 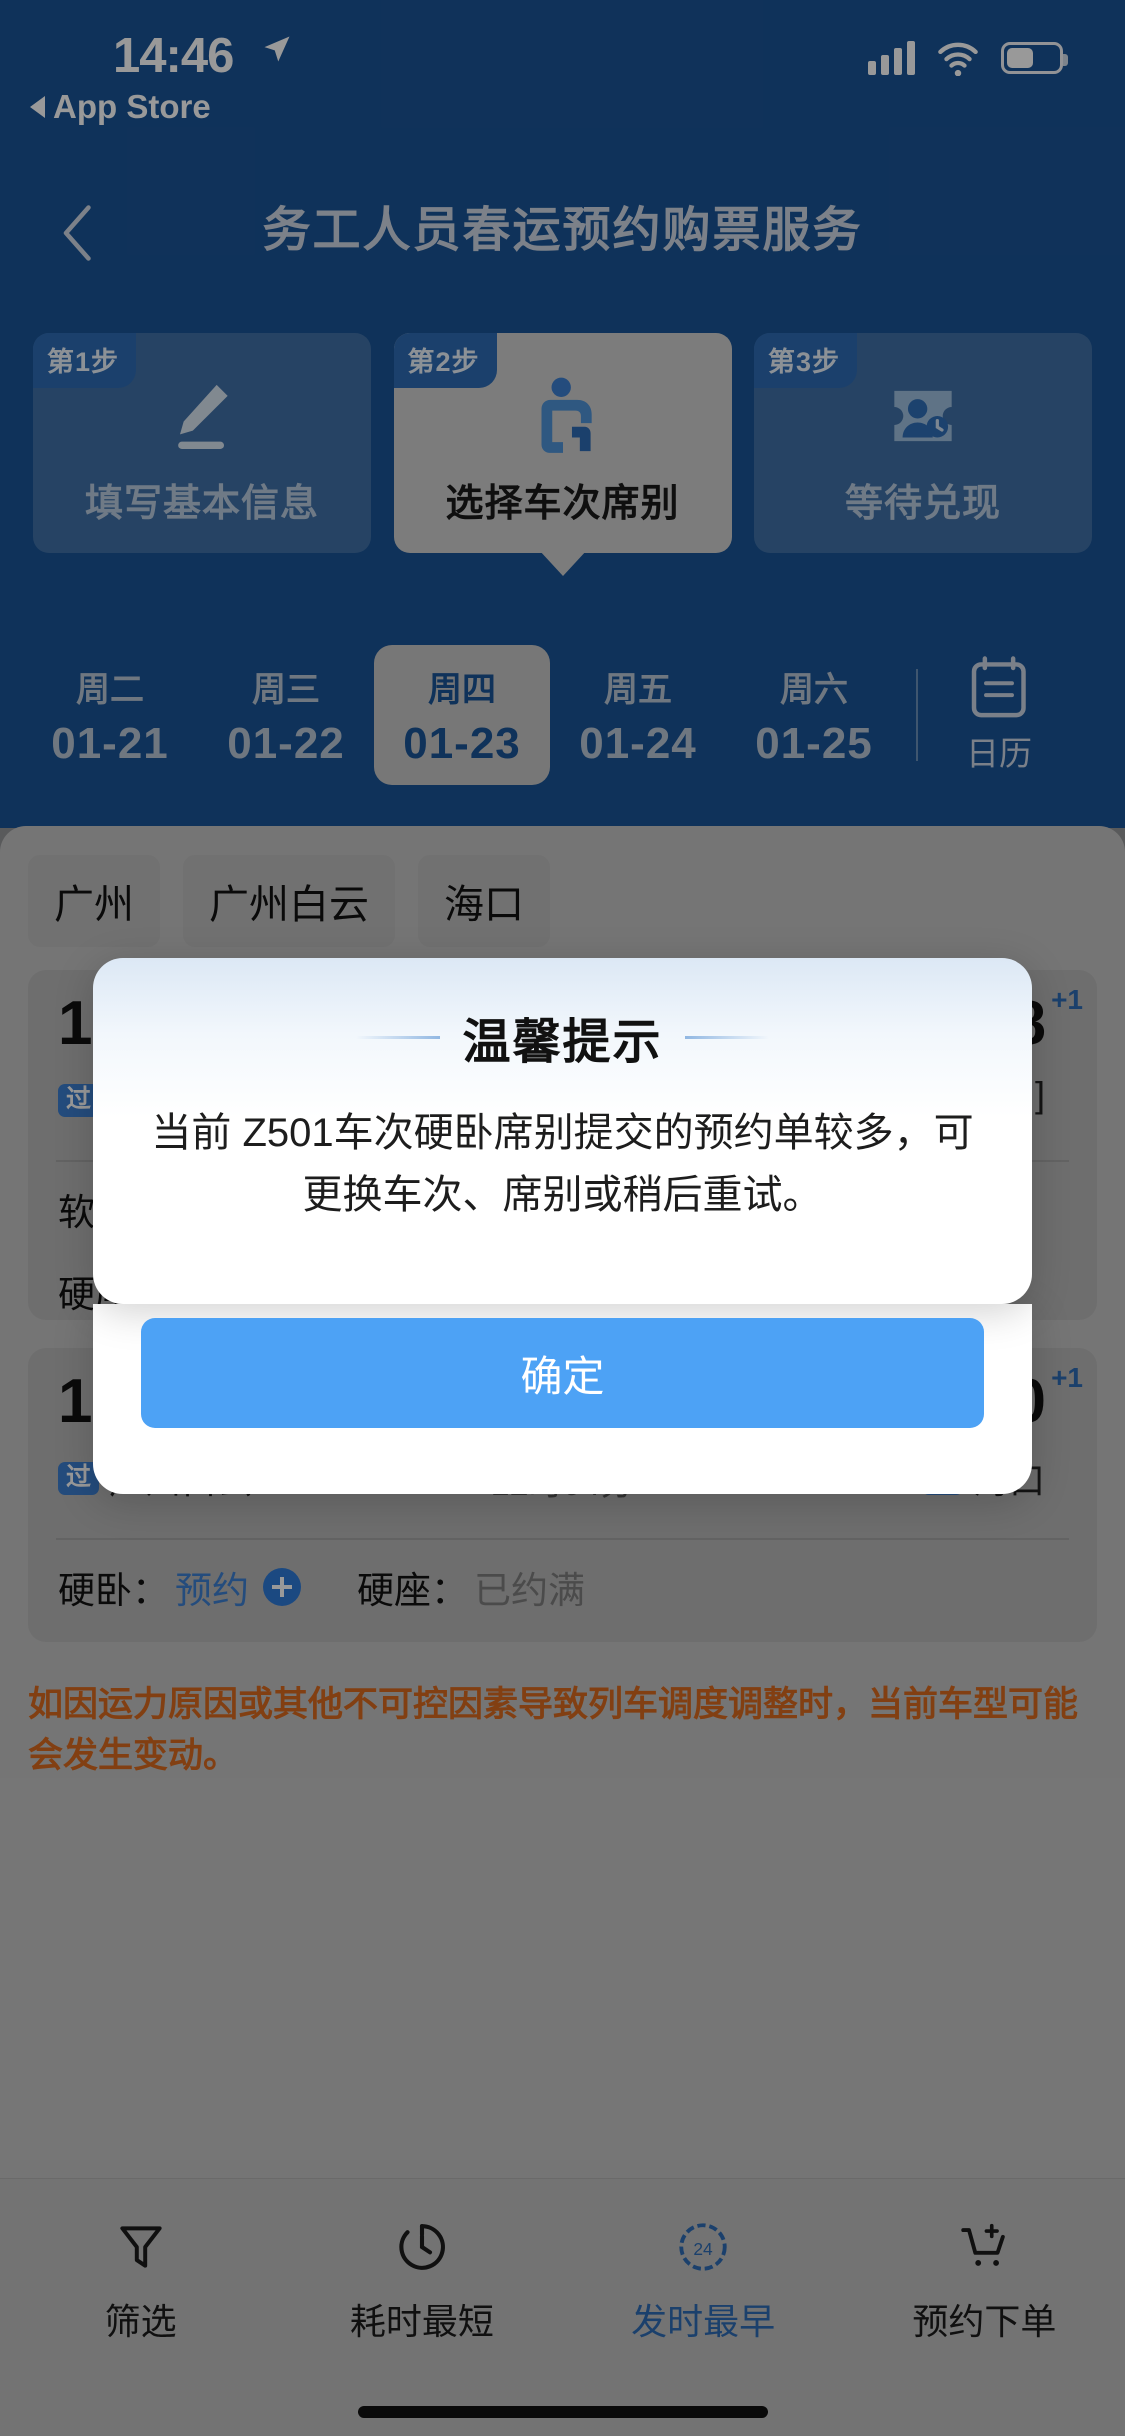 What do you see at coordinates (562, 1015) in the screenshot?
I see `modal-title-row: 温馨提示` at bounding box center [562, 1015].